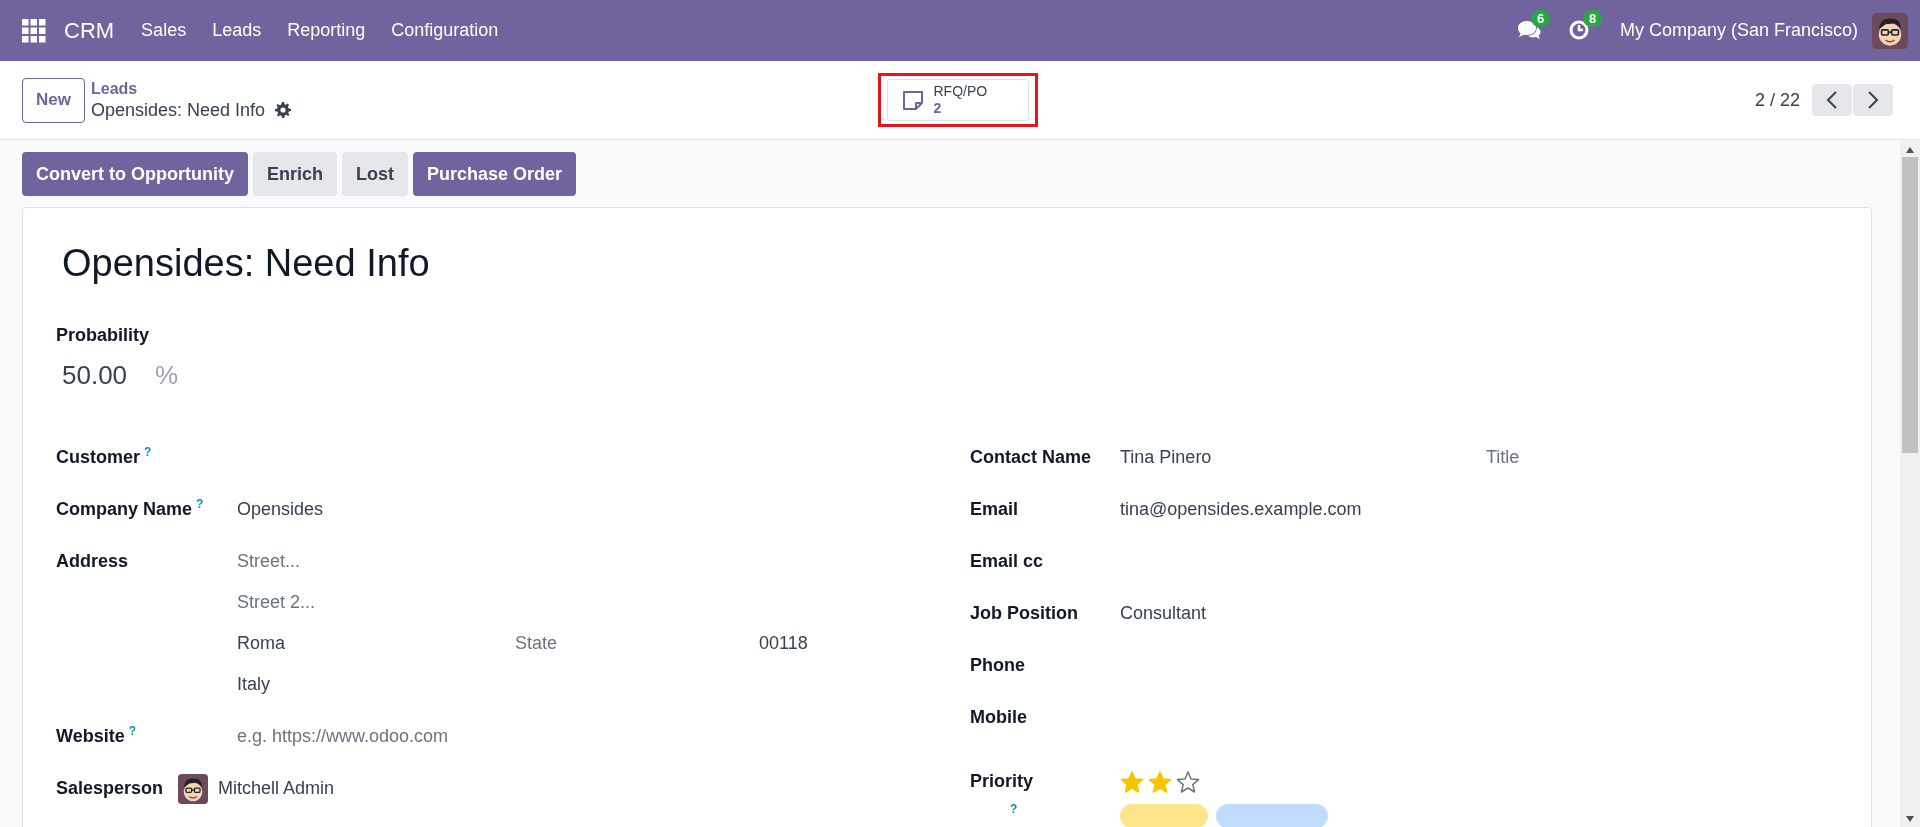  I want to click on menu-item: Sales, so click(164, 30).